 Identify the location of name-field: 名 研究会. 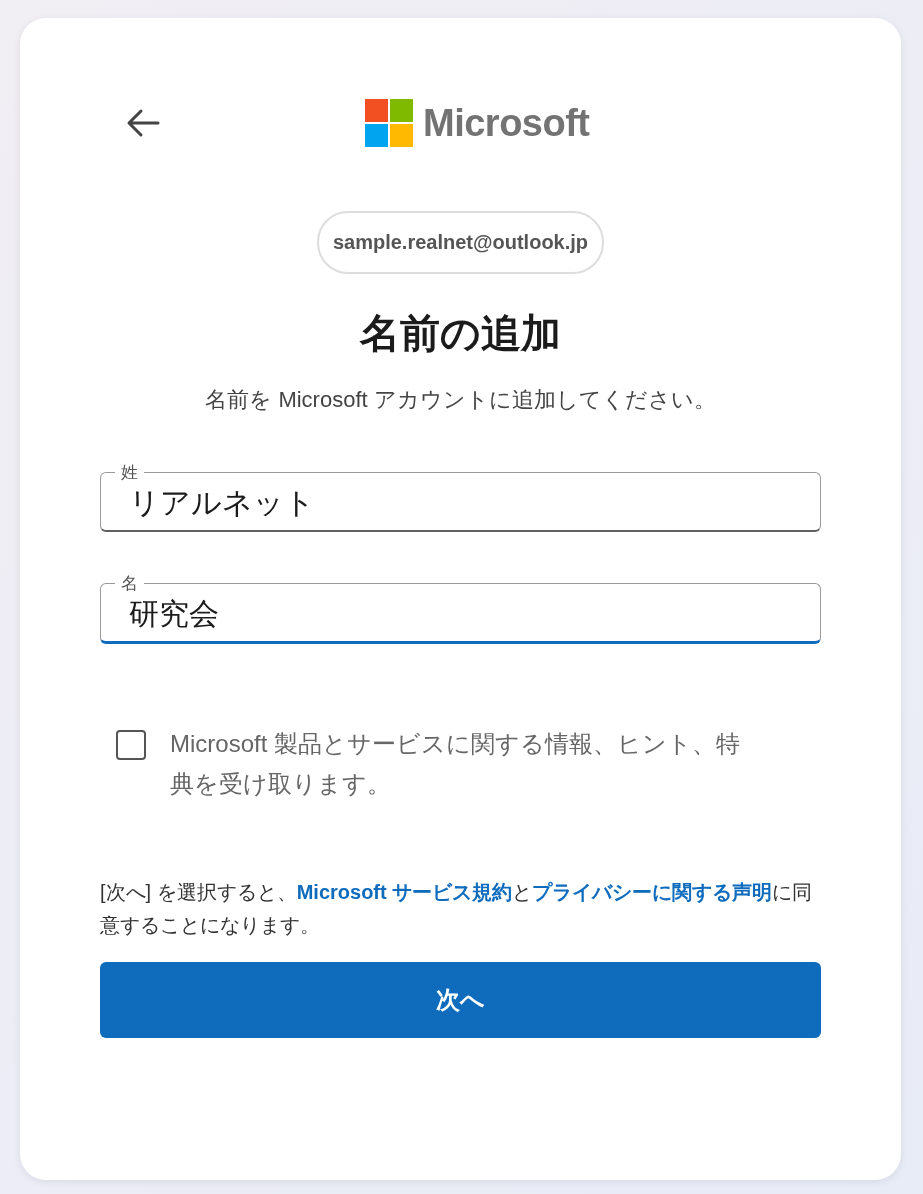
(460, 608).